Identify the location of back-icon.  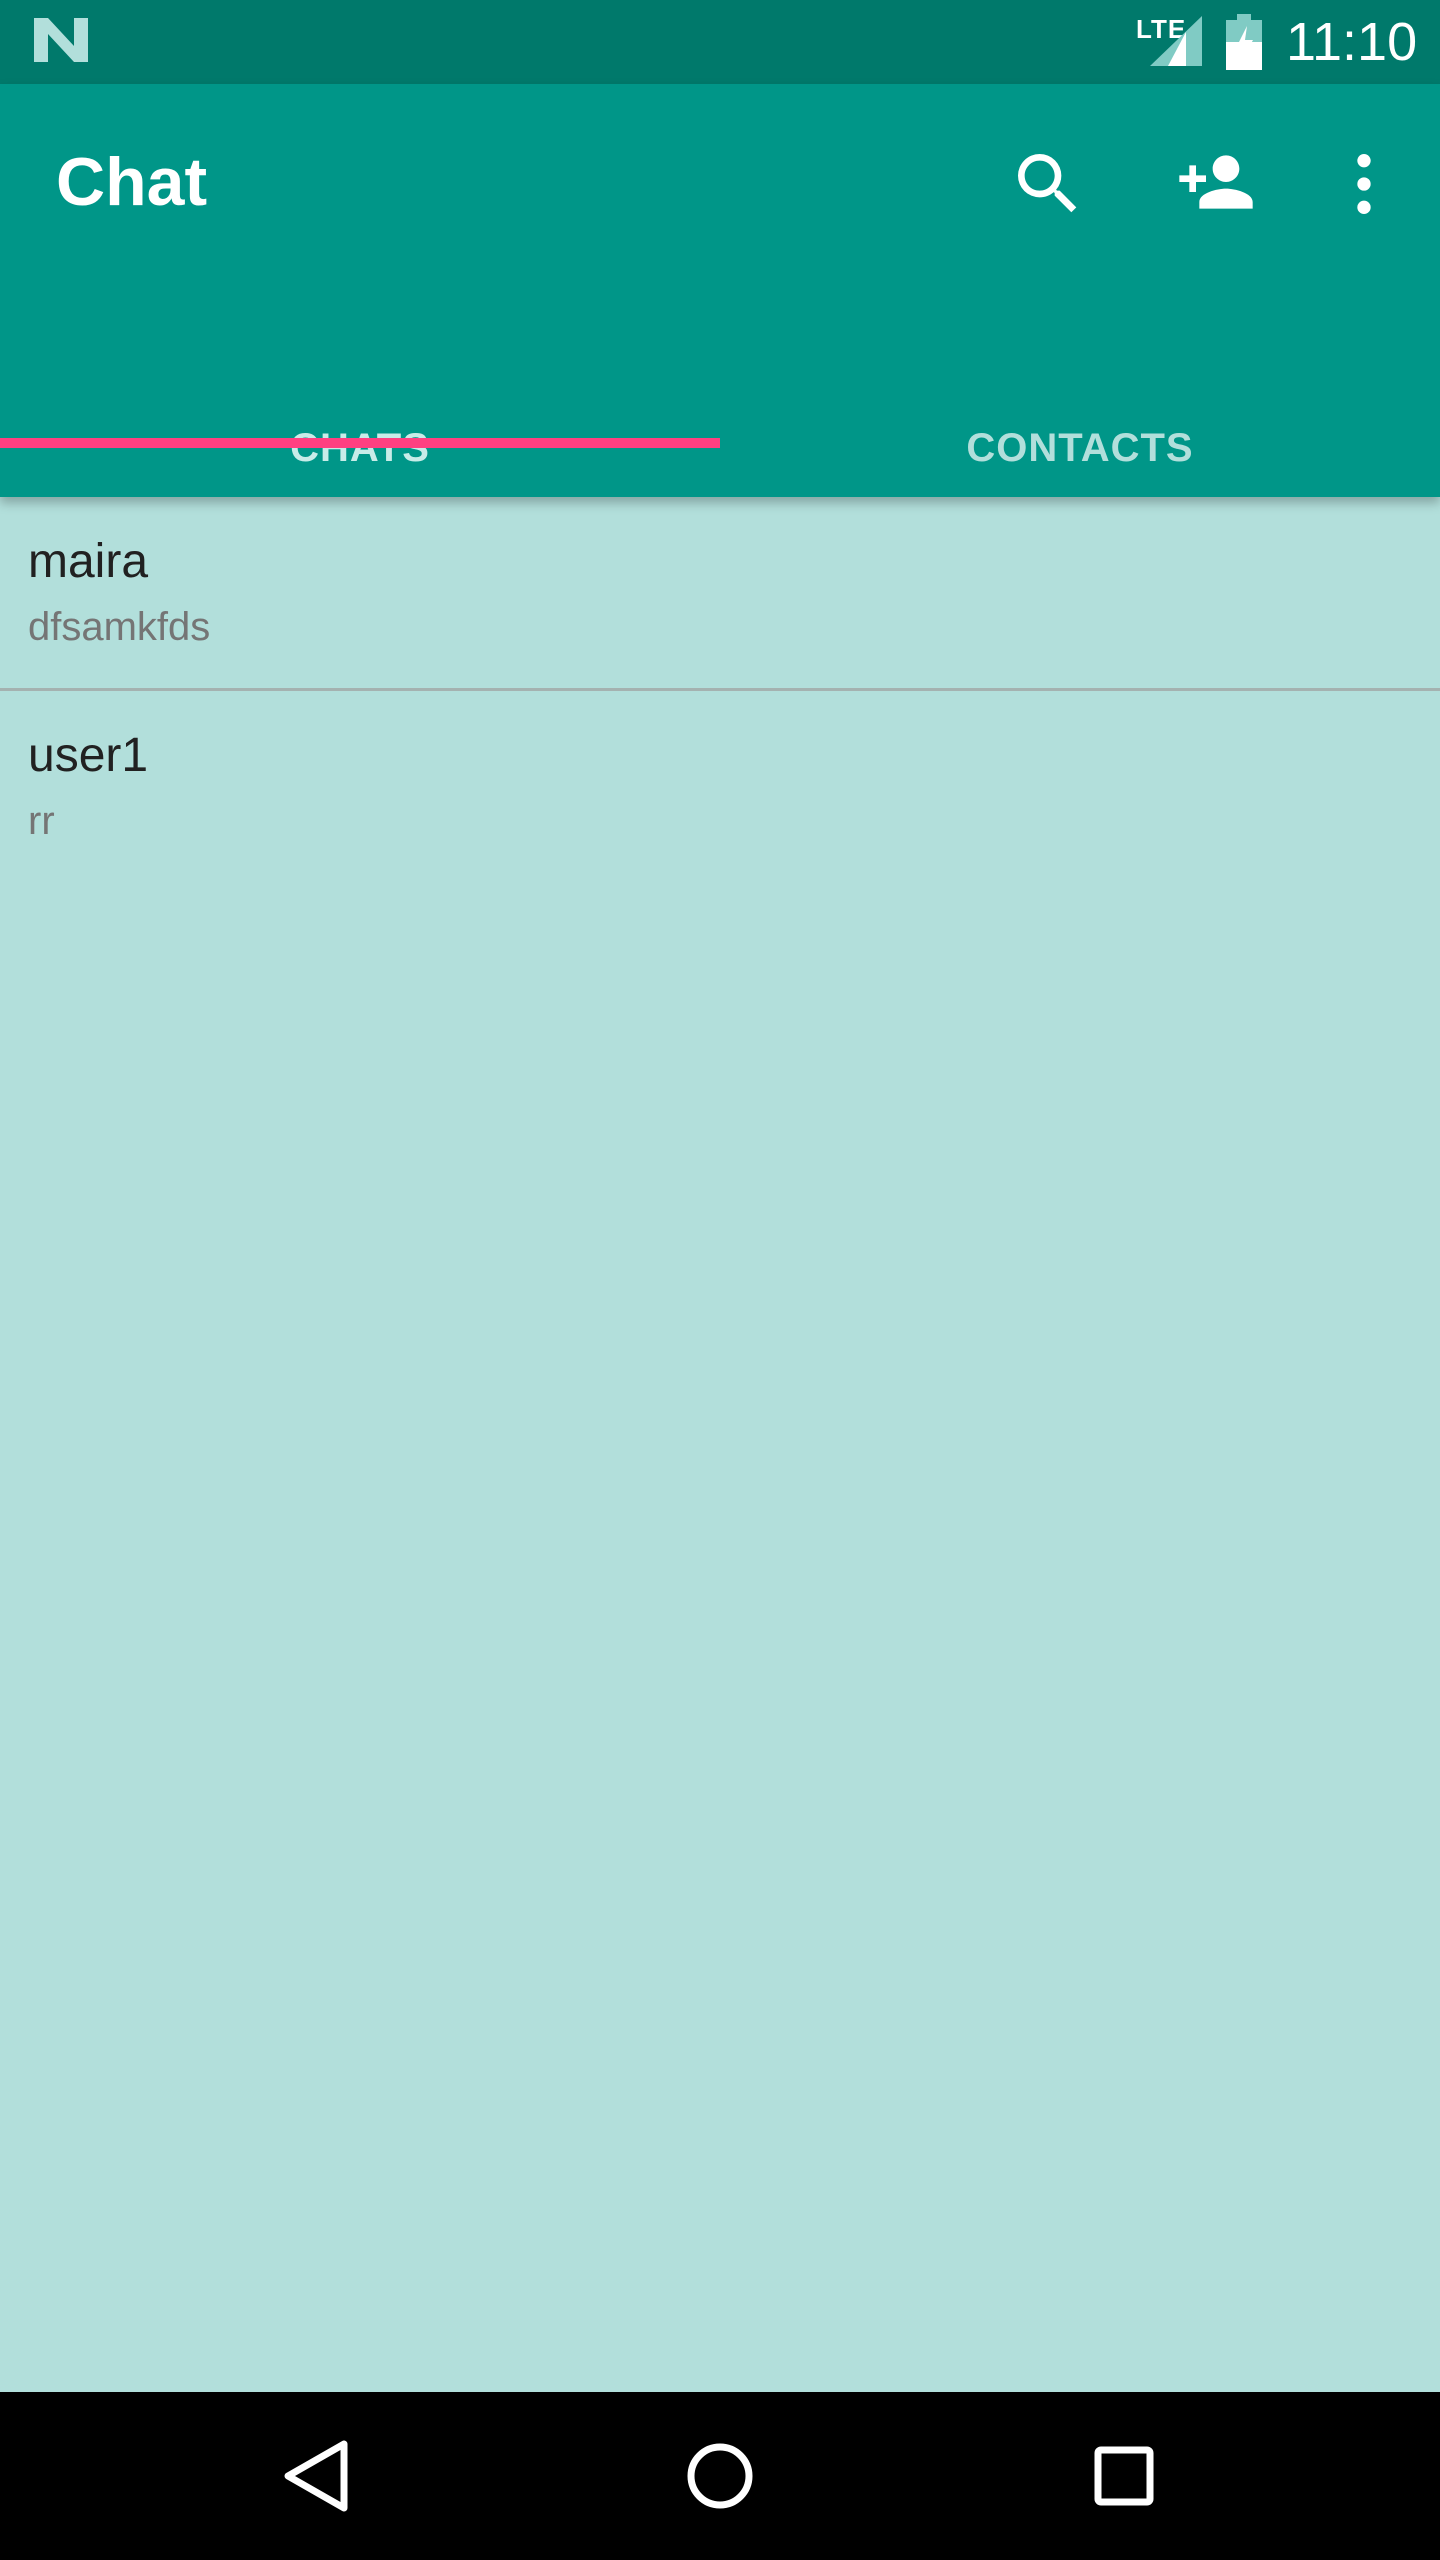
(316, 2476).